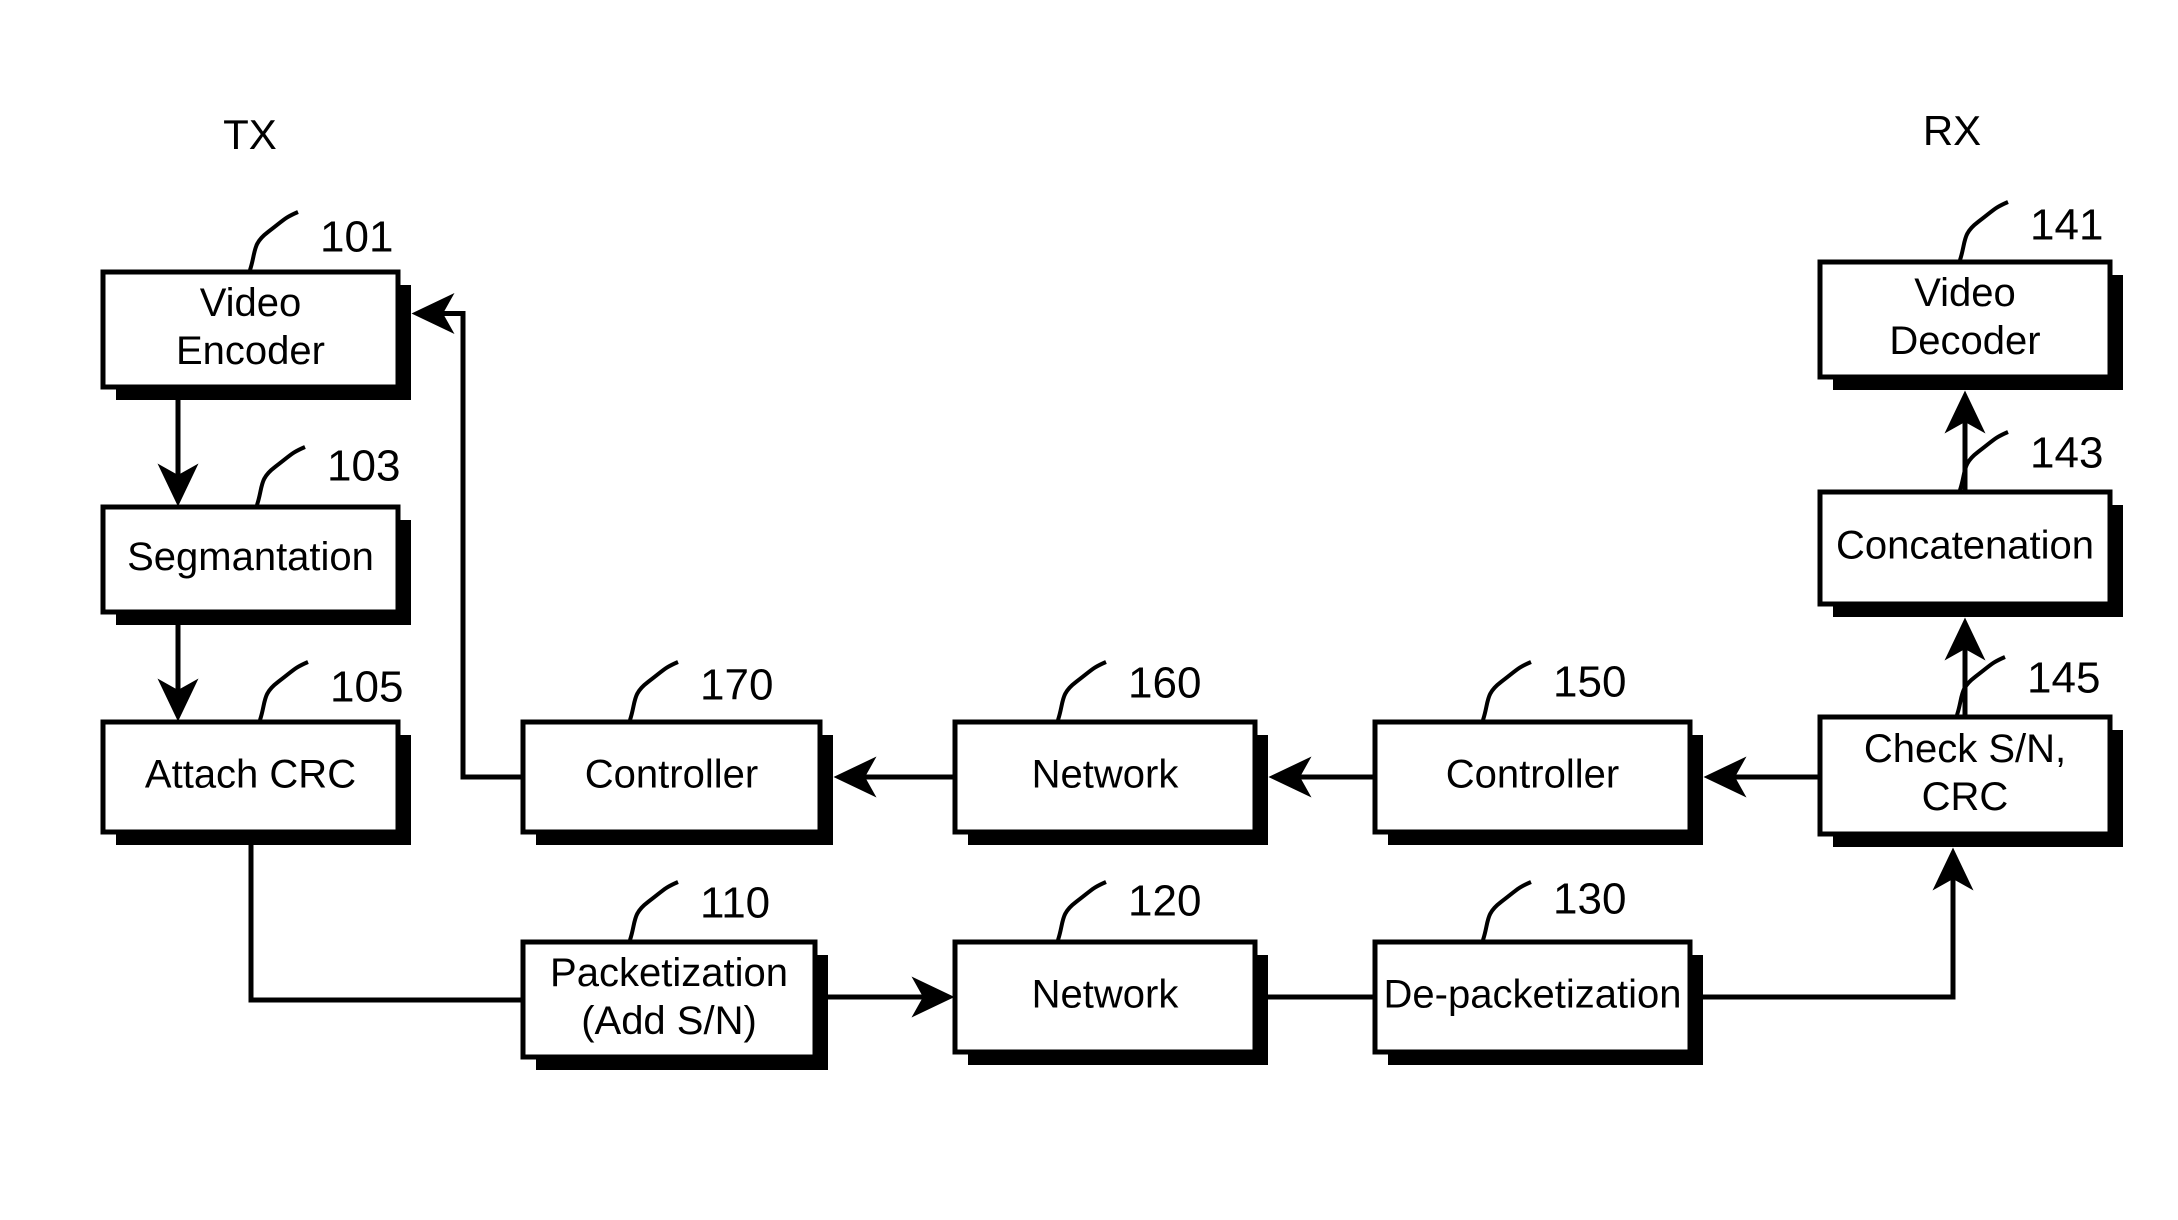 This screenshot has height=1220, width=2178. I want to click on block-controller-170: Controller, so click(676, 782).